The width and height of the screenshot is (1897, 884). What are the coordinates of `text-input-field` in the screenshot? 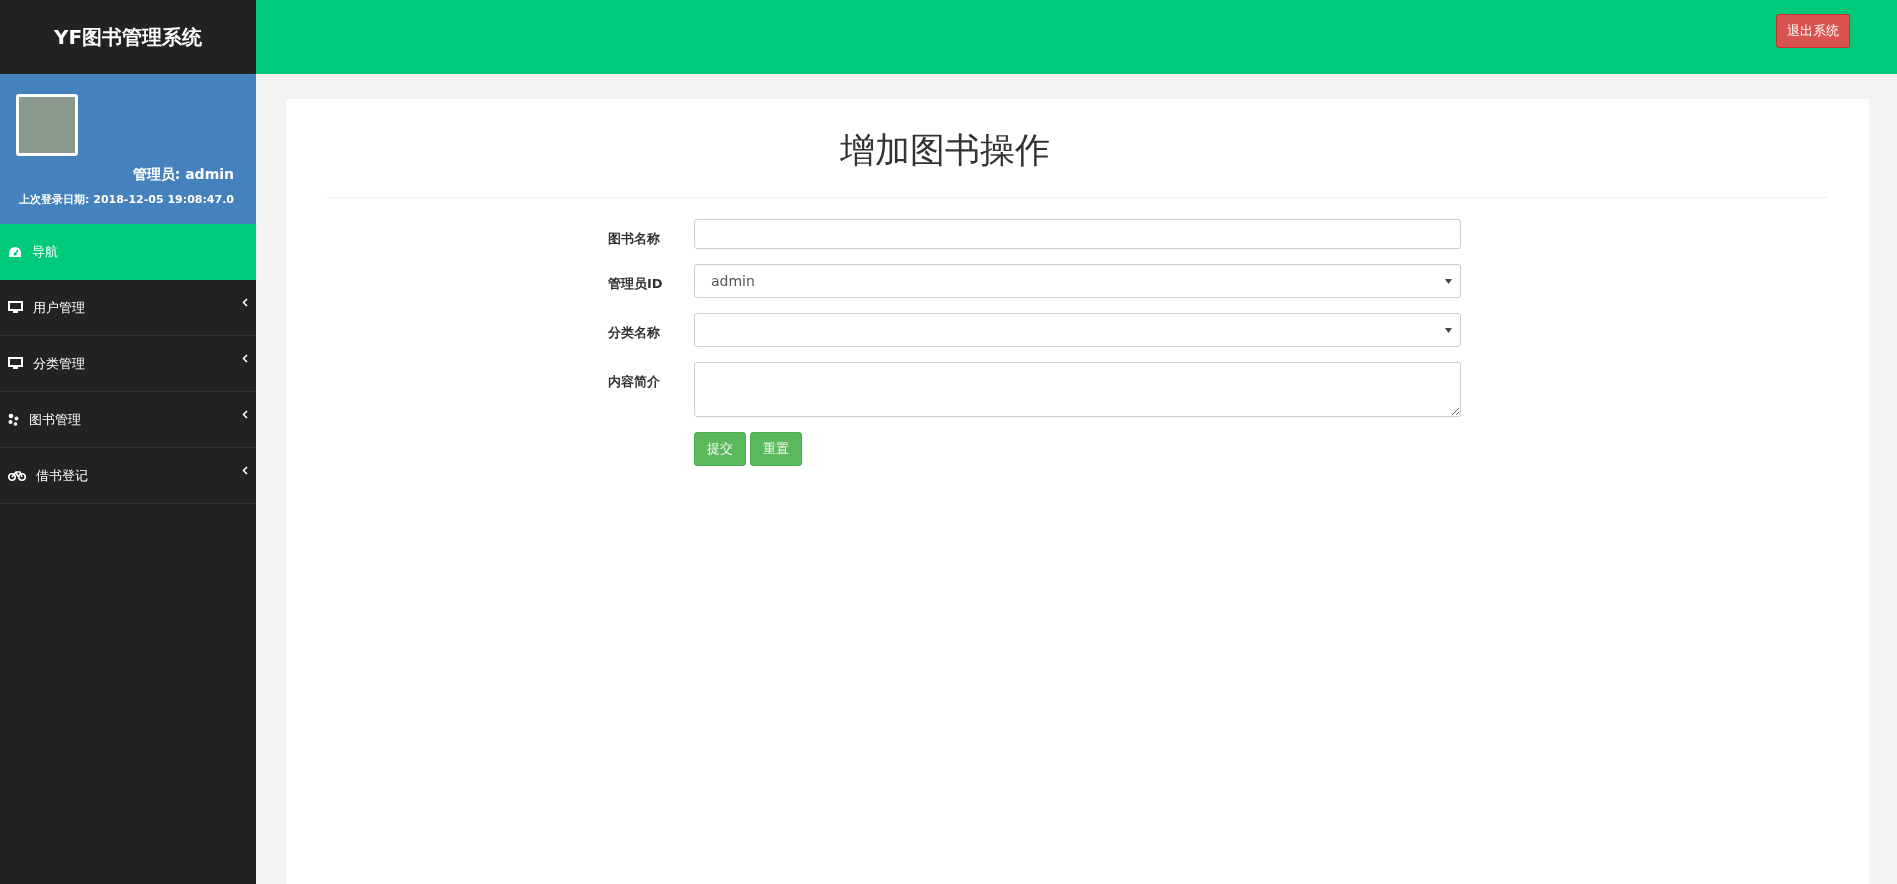 It's located at (1077, 234).